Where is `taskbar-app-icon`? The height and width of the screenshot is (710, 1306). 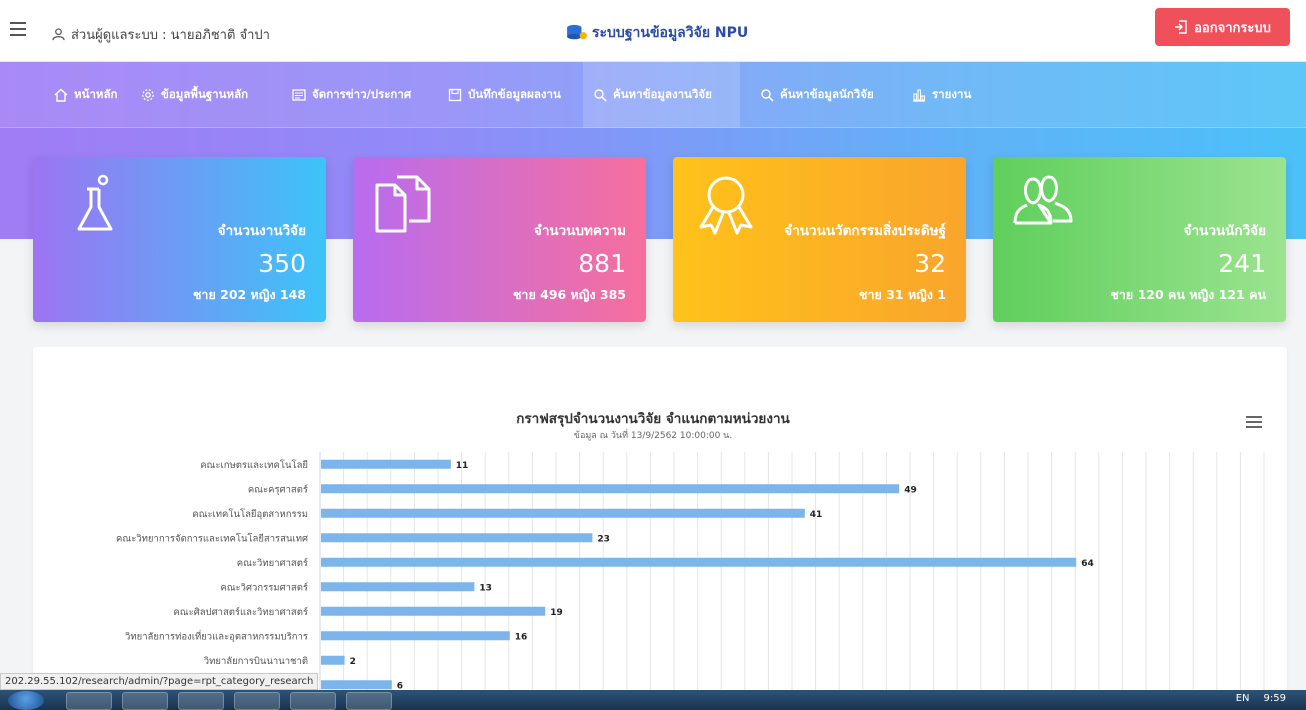 taskbar-app-icon is located at coordinates (89, 701).